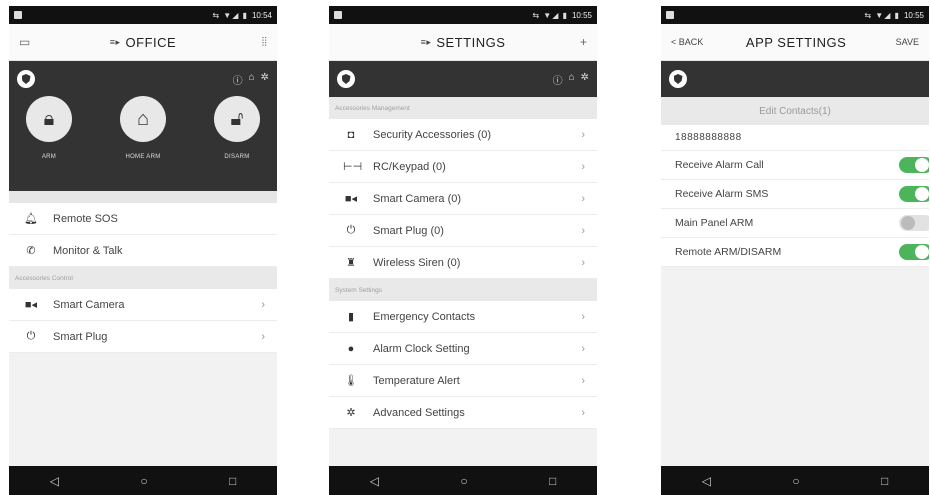 The height and width of the screenshot is (495, 930). What do you see at coordinates (914, 194) in the screenshot?
I see `alarm-sms-toggle` at bounding box center [914, 194].